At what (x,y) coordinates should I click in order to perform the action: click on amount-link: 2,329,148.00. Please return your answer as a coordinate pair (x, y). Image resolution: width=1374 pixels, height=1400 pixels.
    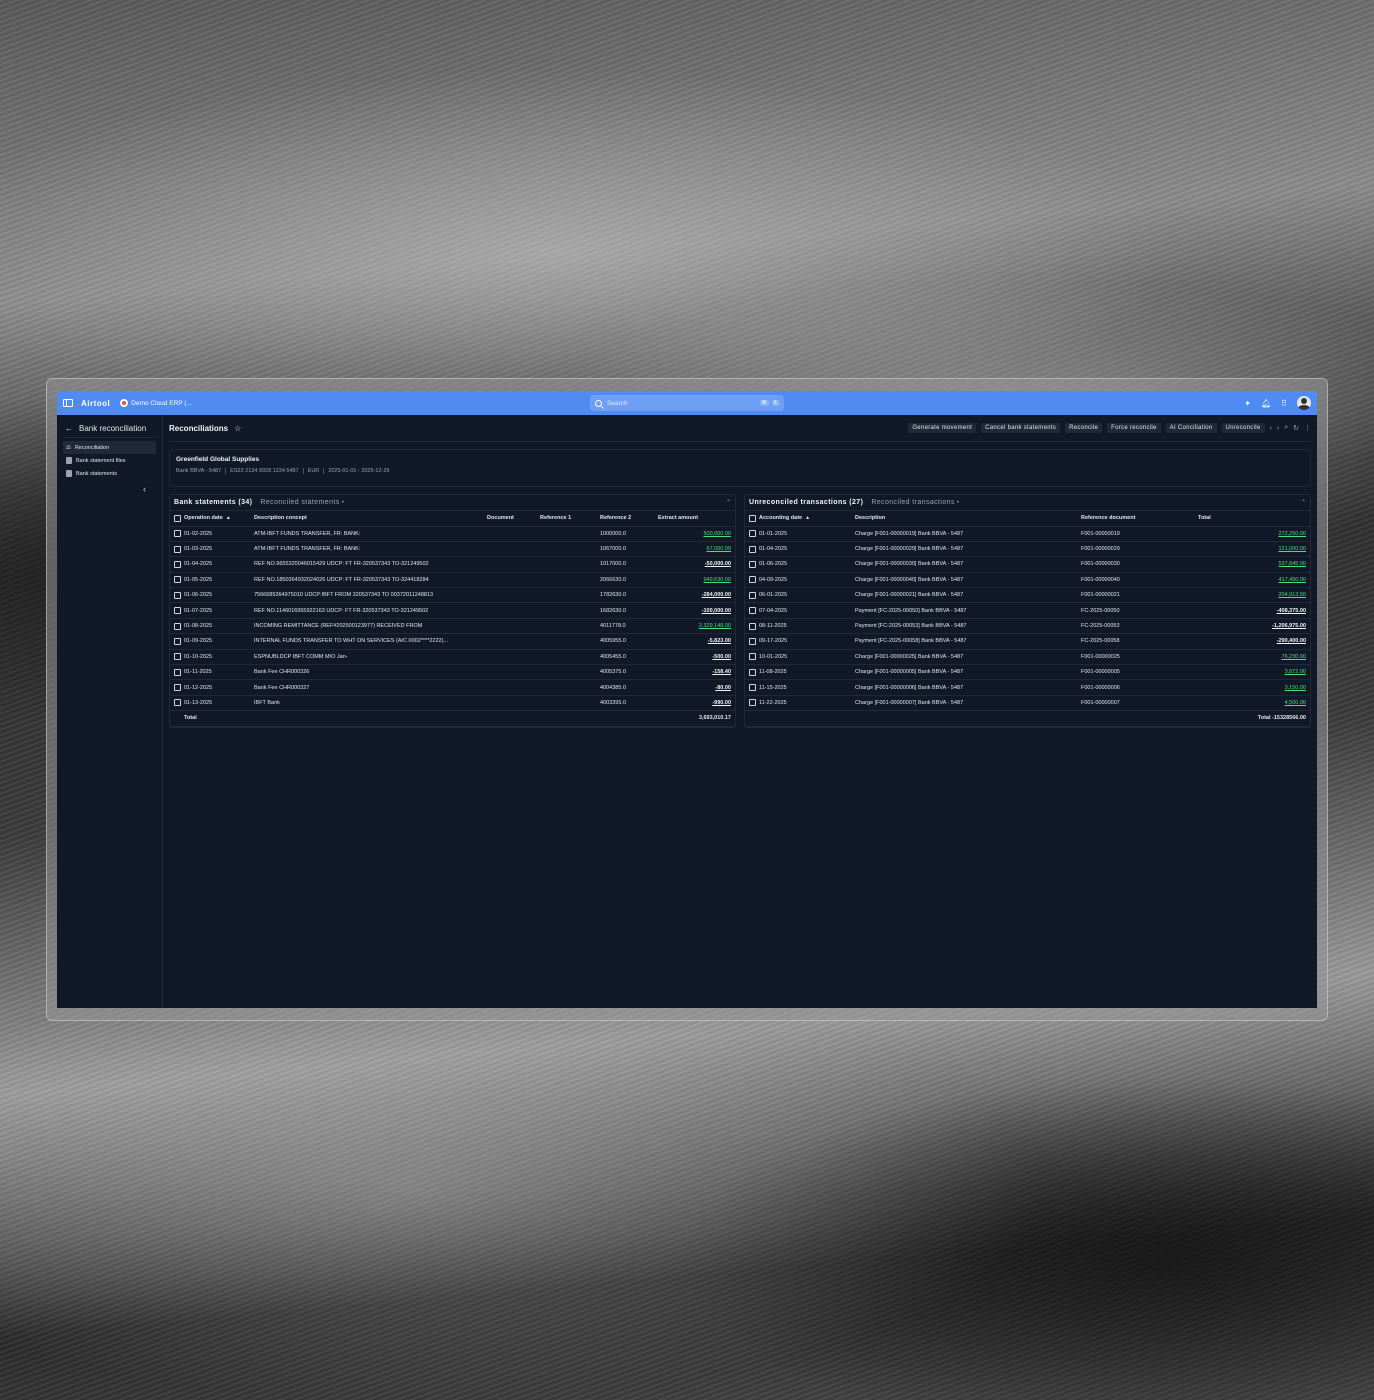
    Looking at the image, I should click on (715, 626).